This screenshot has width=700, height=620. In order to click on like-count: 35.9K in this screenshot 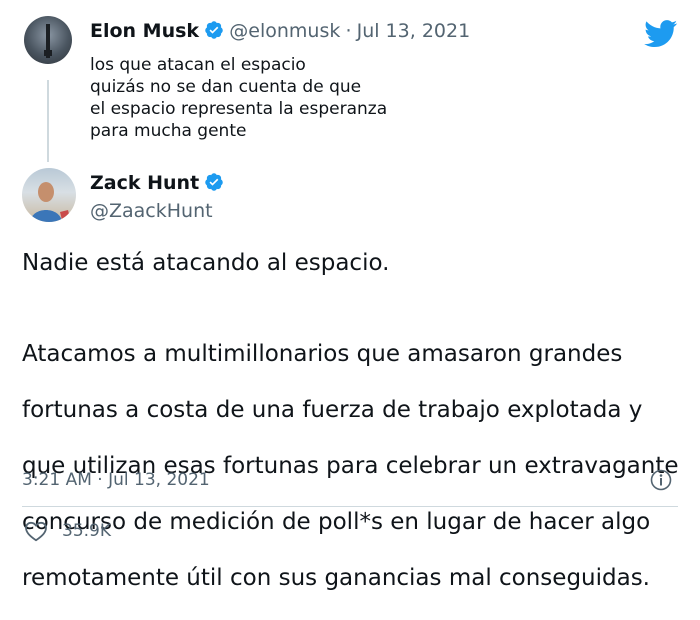, I will do `click(86, 531)`.